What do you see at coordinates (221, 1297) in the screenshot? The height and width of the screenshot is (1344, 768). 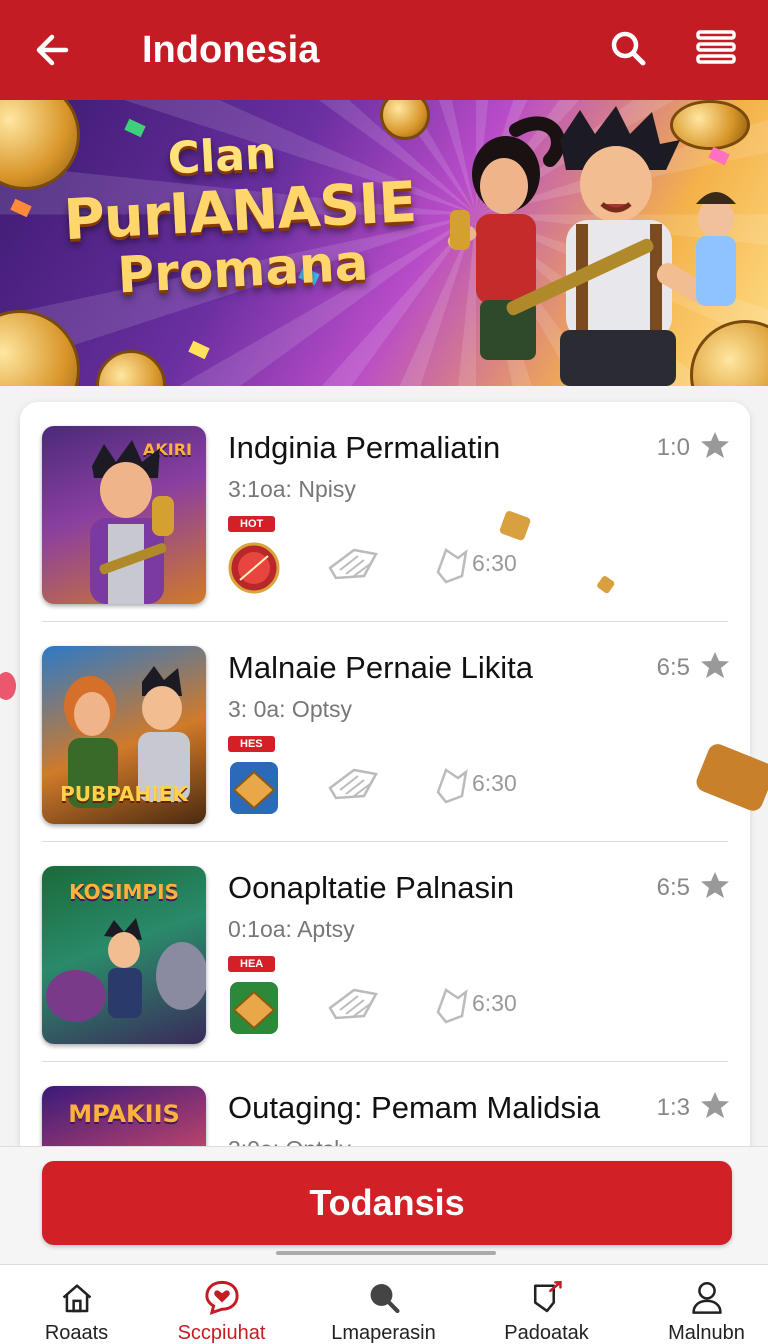 I see `heart-chat-icon` at bounding box center [221, 1297].